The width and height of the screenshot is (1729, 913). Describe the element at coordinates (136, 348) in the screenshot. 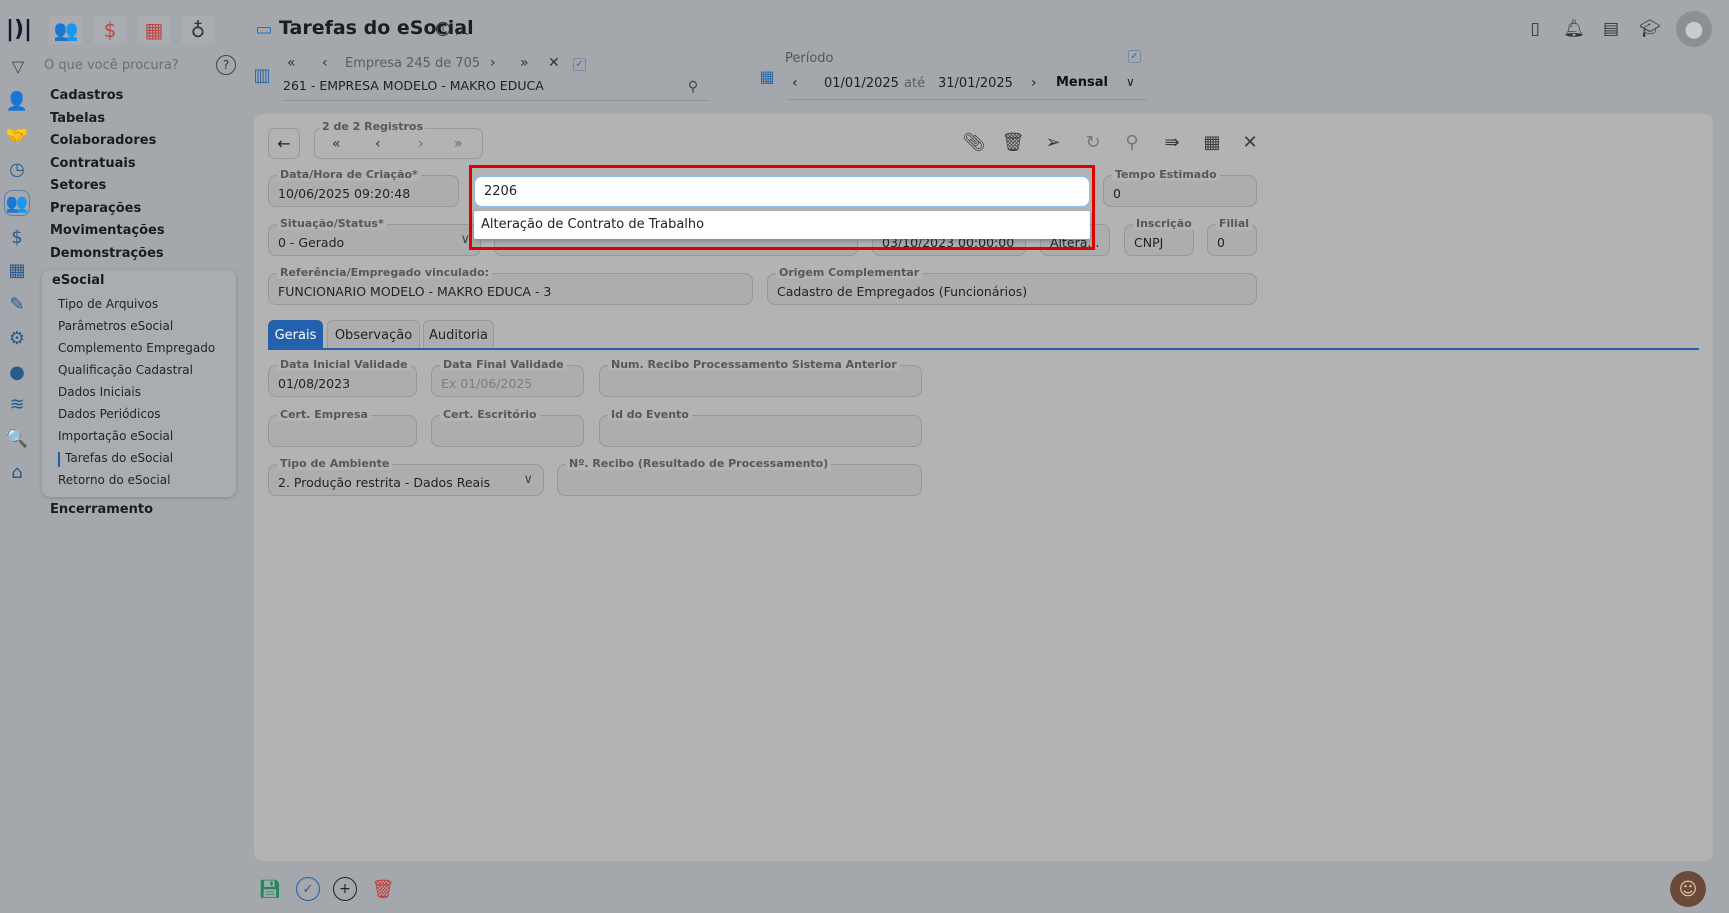

I see `submenu-item: Complemento Empregado` at that location.